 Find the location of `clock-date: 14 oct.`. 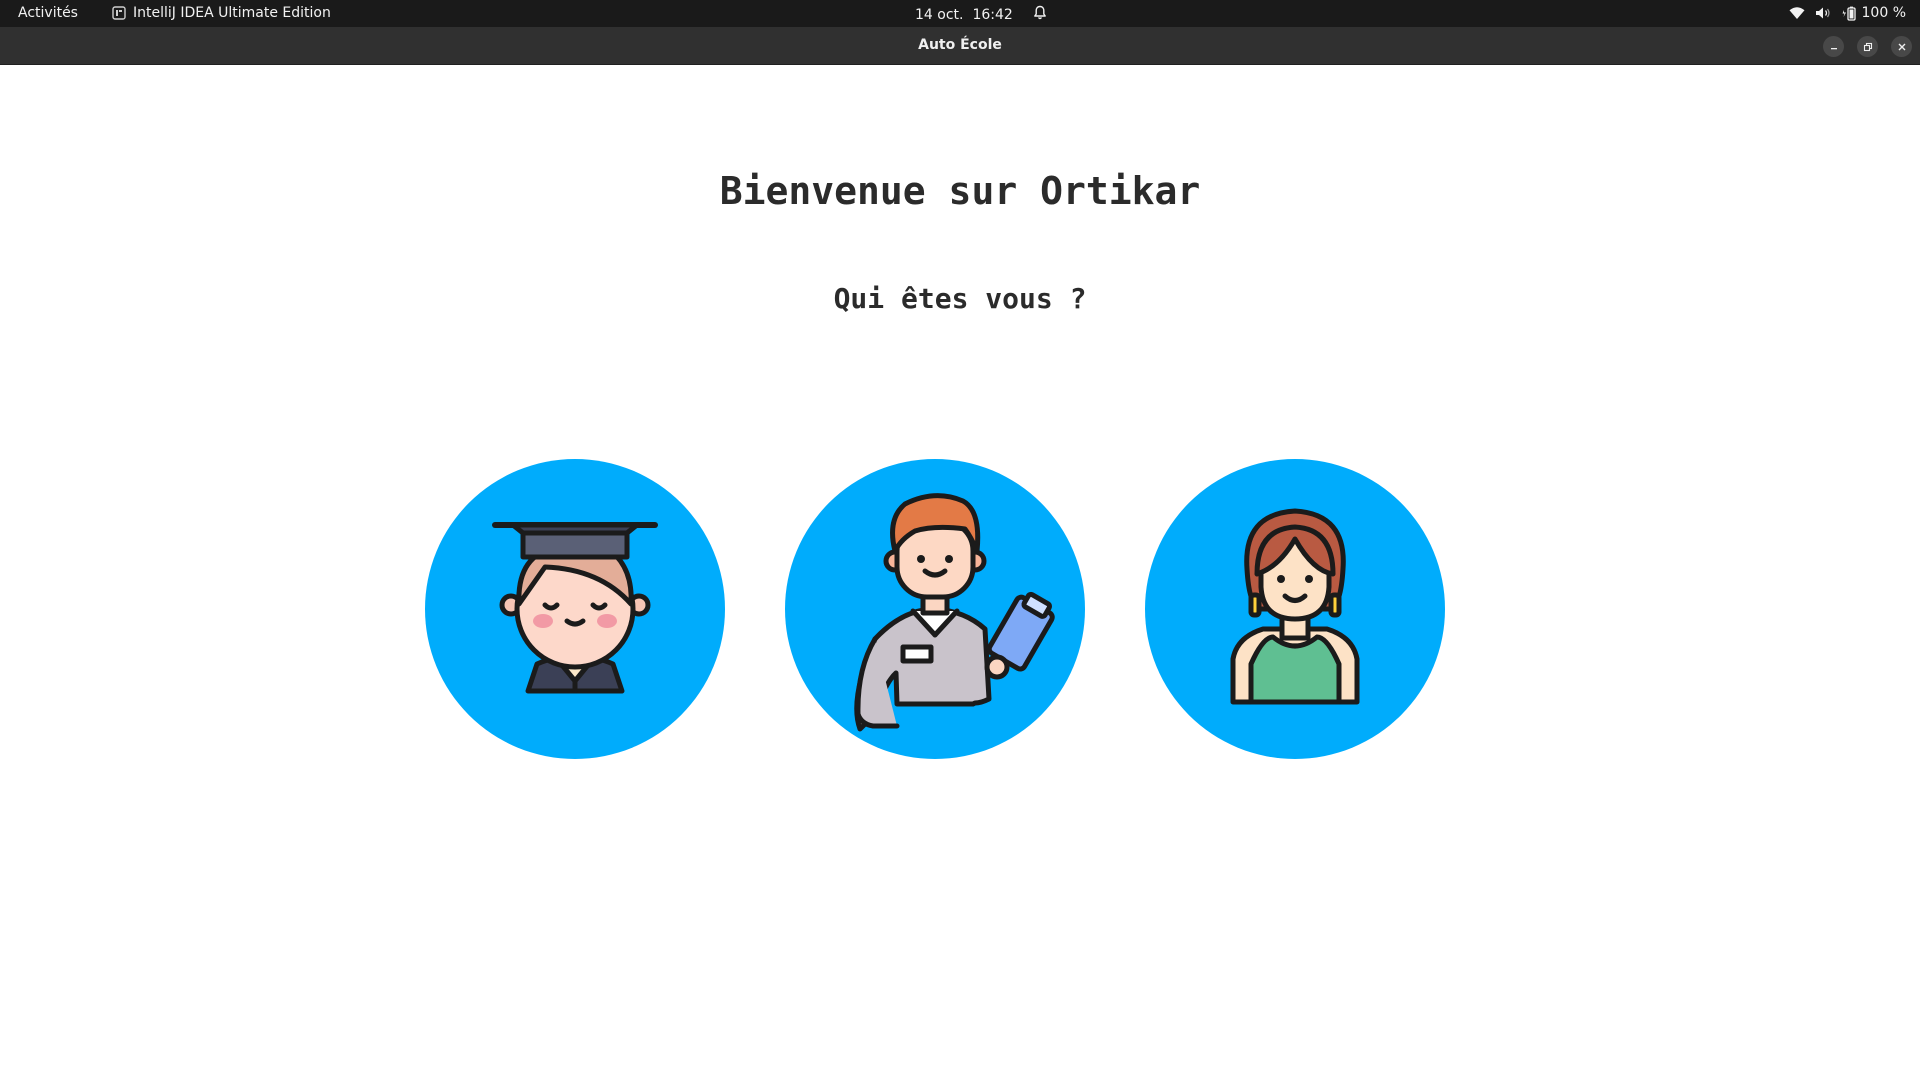

clock-date: 14 oct. is located at coordinates (939, 14).